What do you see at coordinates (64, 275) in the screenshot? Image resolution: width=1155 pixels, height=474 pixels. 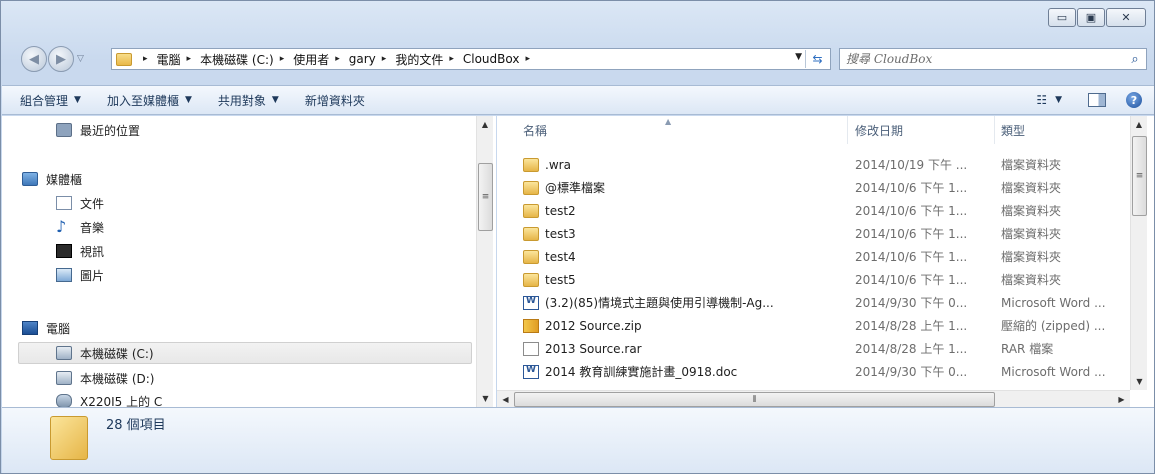 I see `pictures-icon` at bounding box center [64, 275].